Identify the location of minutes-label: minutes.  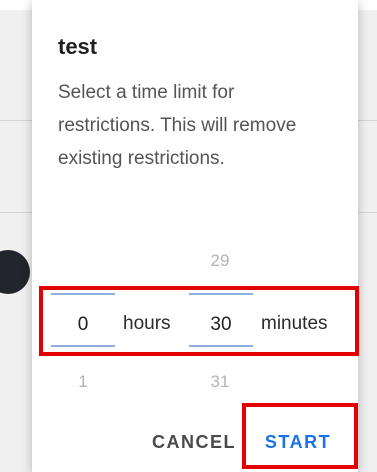
(294, 323).